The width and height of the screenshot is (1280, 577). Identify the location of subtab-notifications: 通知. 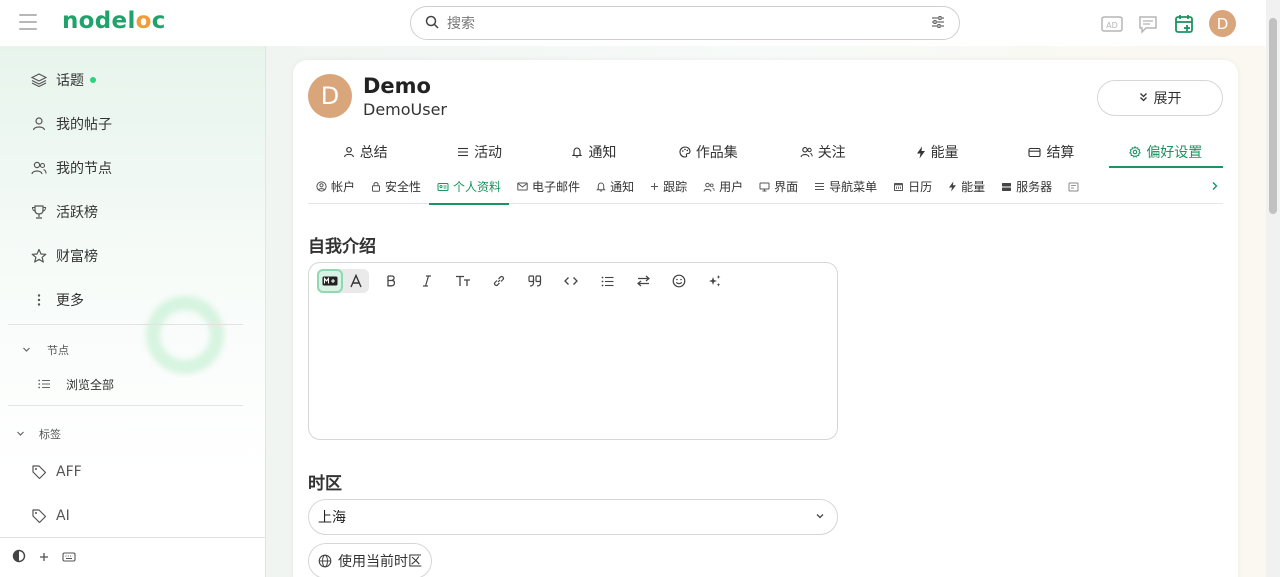
(615, 187).